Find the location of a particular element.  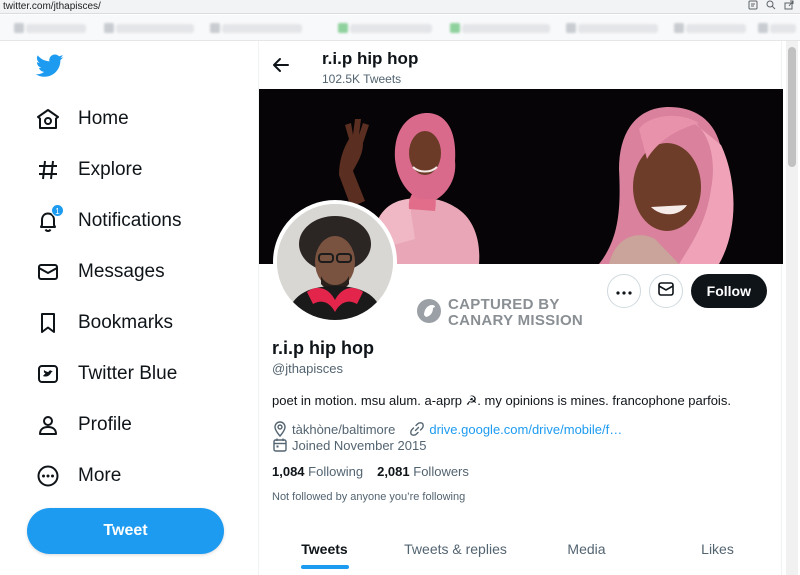

bookmark-icon is located at coordinates (48, 323).